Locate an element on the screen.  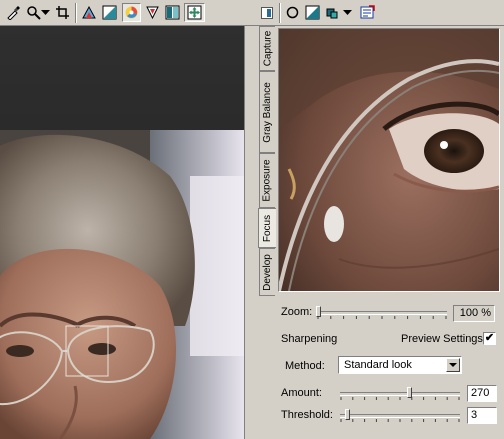
export-icon is located at coordinates (367, 12).